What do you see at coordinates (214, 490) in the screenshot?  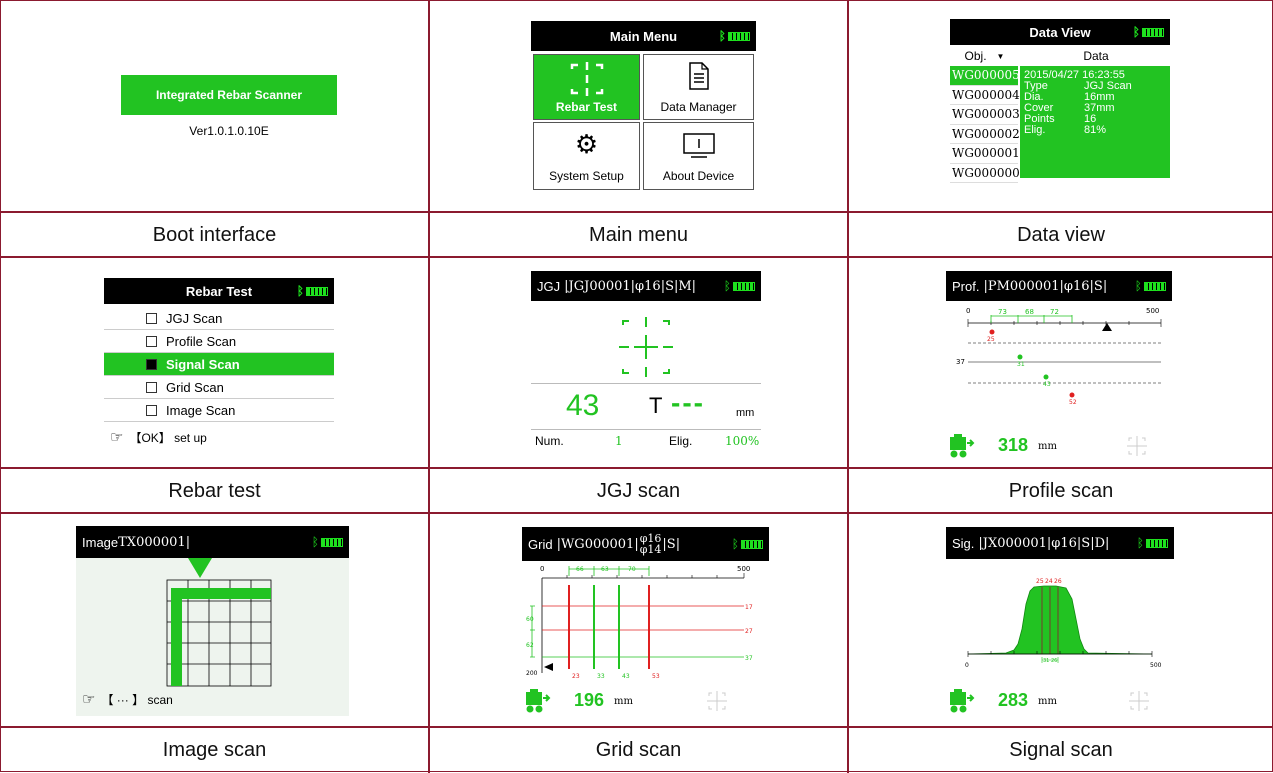 I see `caption-rebar-test: Rebar test` at bounding box center [214, 490].